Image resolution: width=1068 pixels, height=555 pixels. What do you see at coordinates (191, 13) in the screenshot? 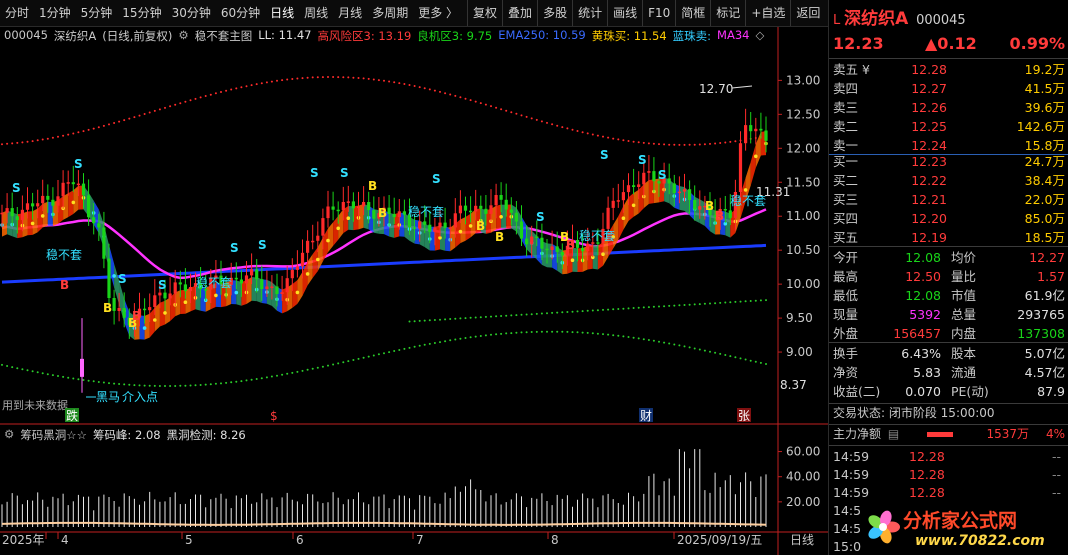
I see `tab-4: 30分钟` at bounding box center [191, 13].